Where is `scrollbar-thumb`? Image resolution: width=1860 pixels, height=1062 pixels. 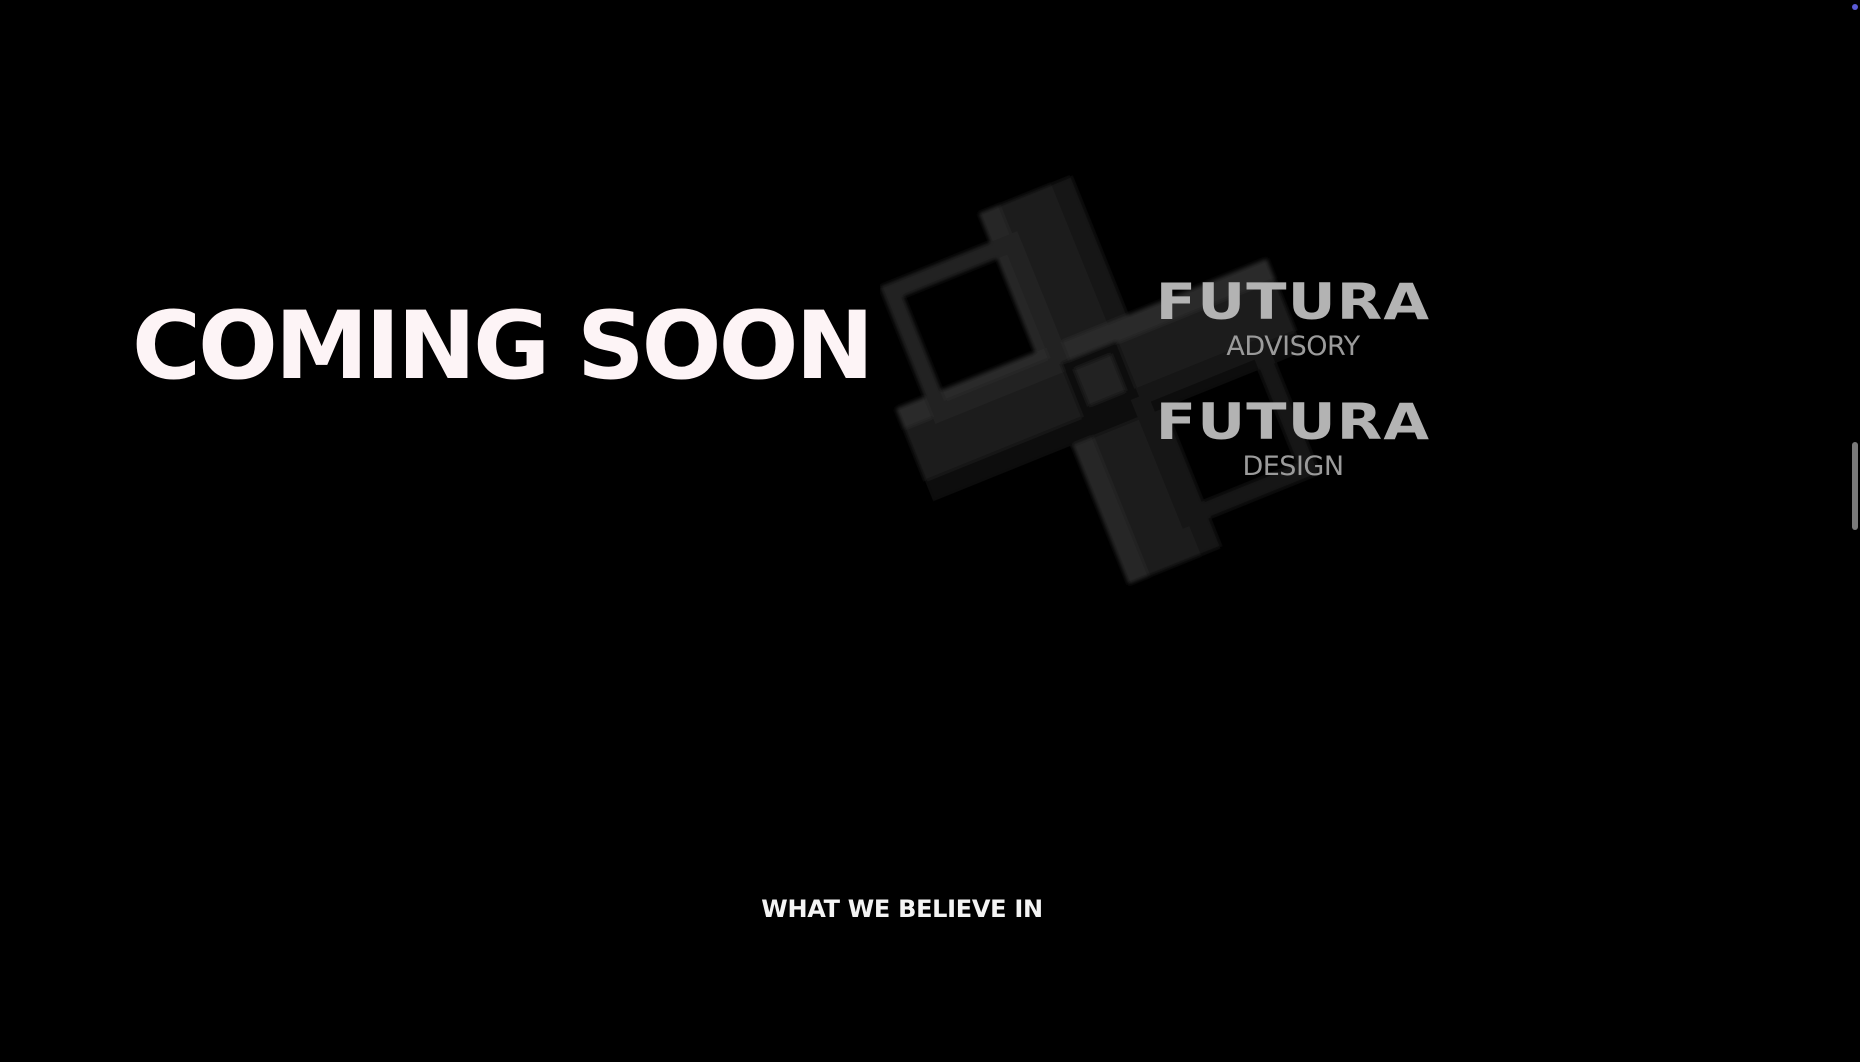 scrollbar-thumb is located at coordinates (1855, 486).